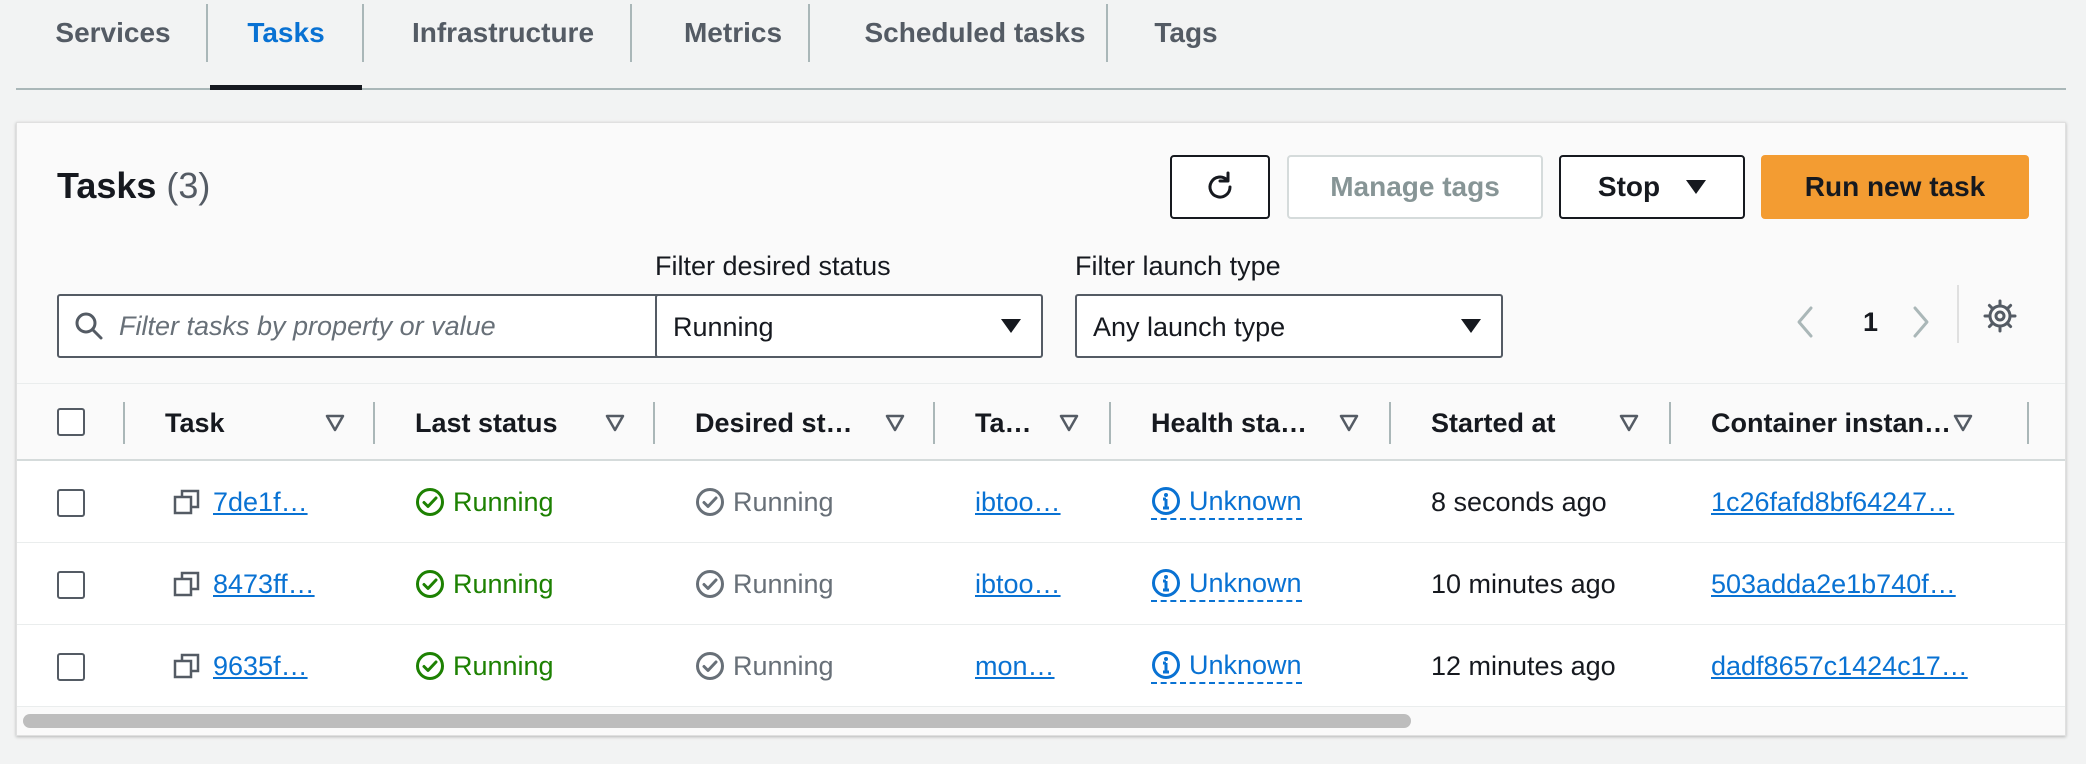 This screenshot has height=764, width=2086. What do you see at coordinates (1523, 583) in the screenshot?
I see `started-at-cell: 10 minutes ago` at bounding box center [1523, 583].